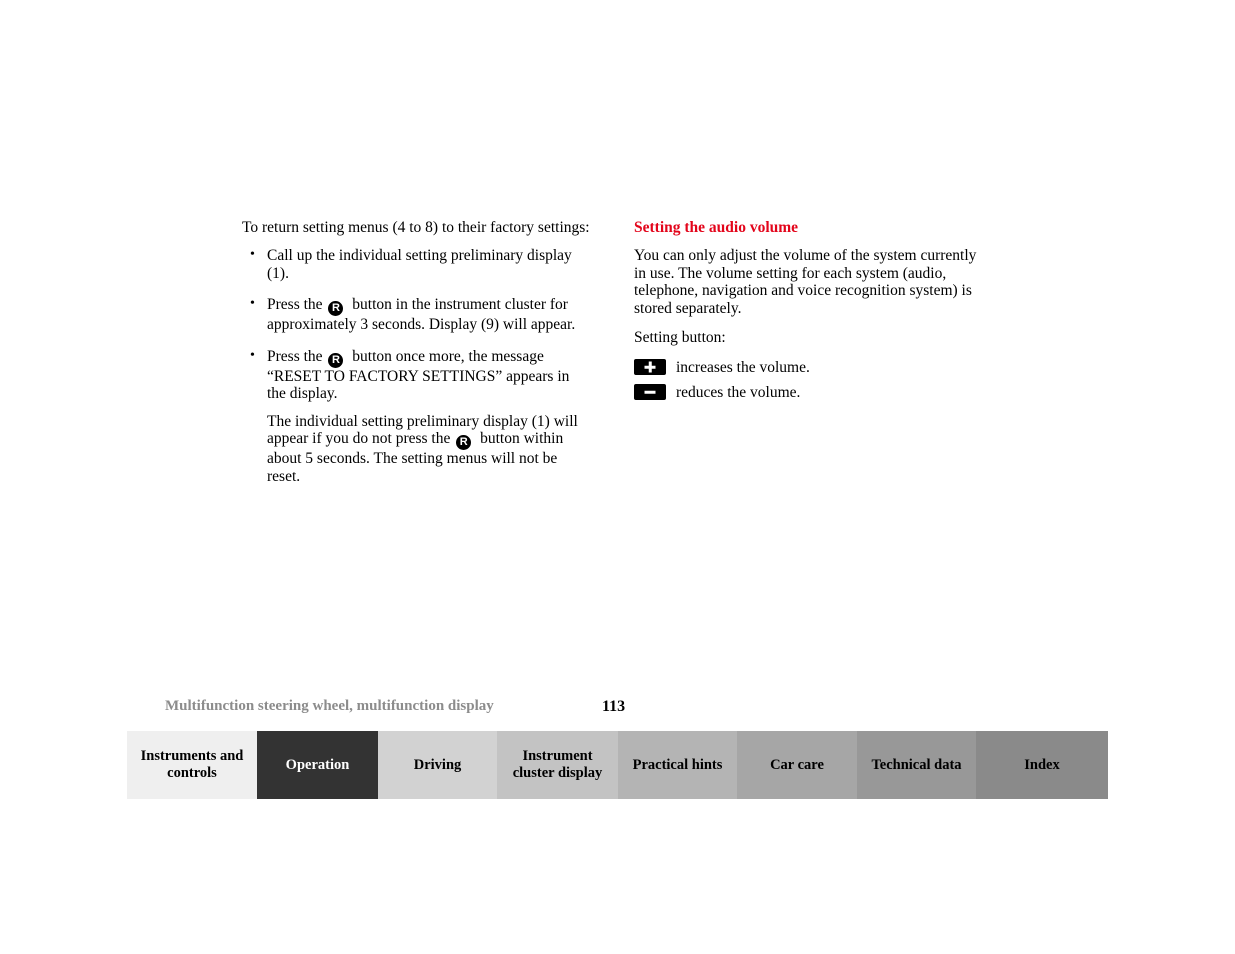  Describe the element at coordinates (812, 367) in the screenshot. I see `volume-increase-row: increases the volume.` at that location.